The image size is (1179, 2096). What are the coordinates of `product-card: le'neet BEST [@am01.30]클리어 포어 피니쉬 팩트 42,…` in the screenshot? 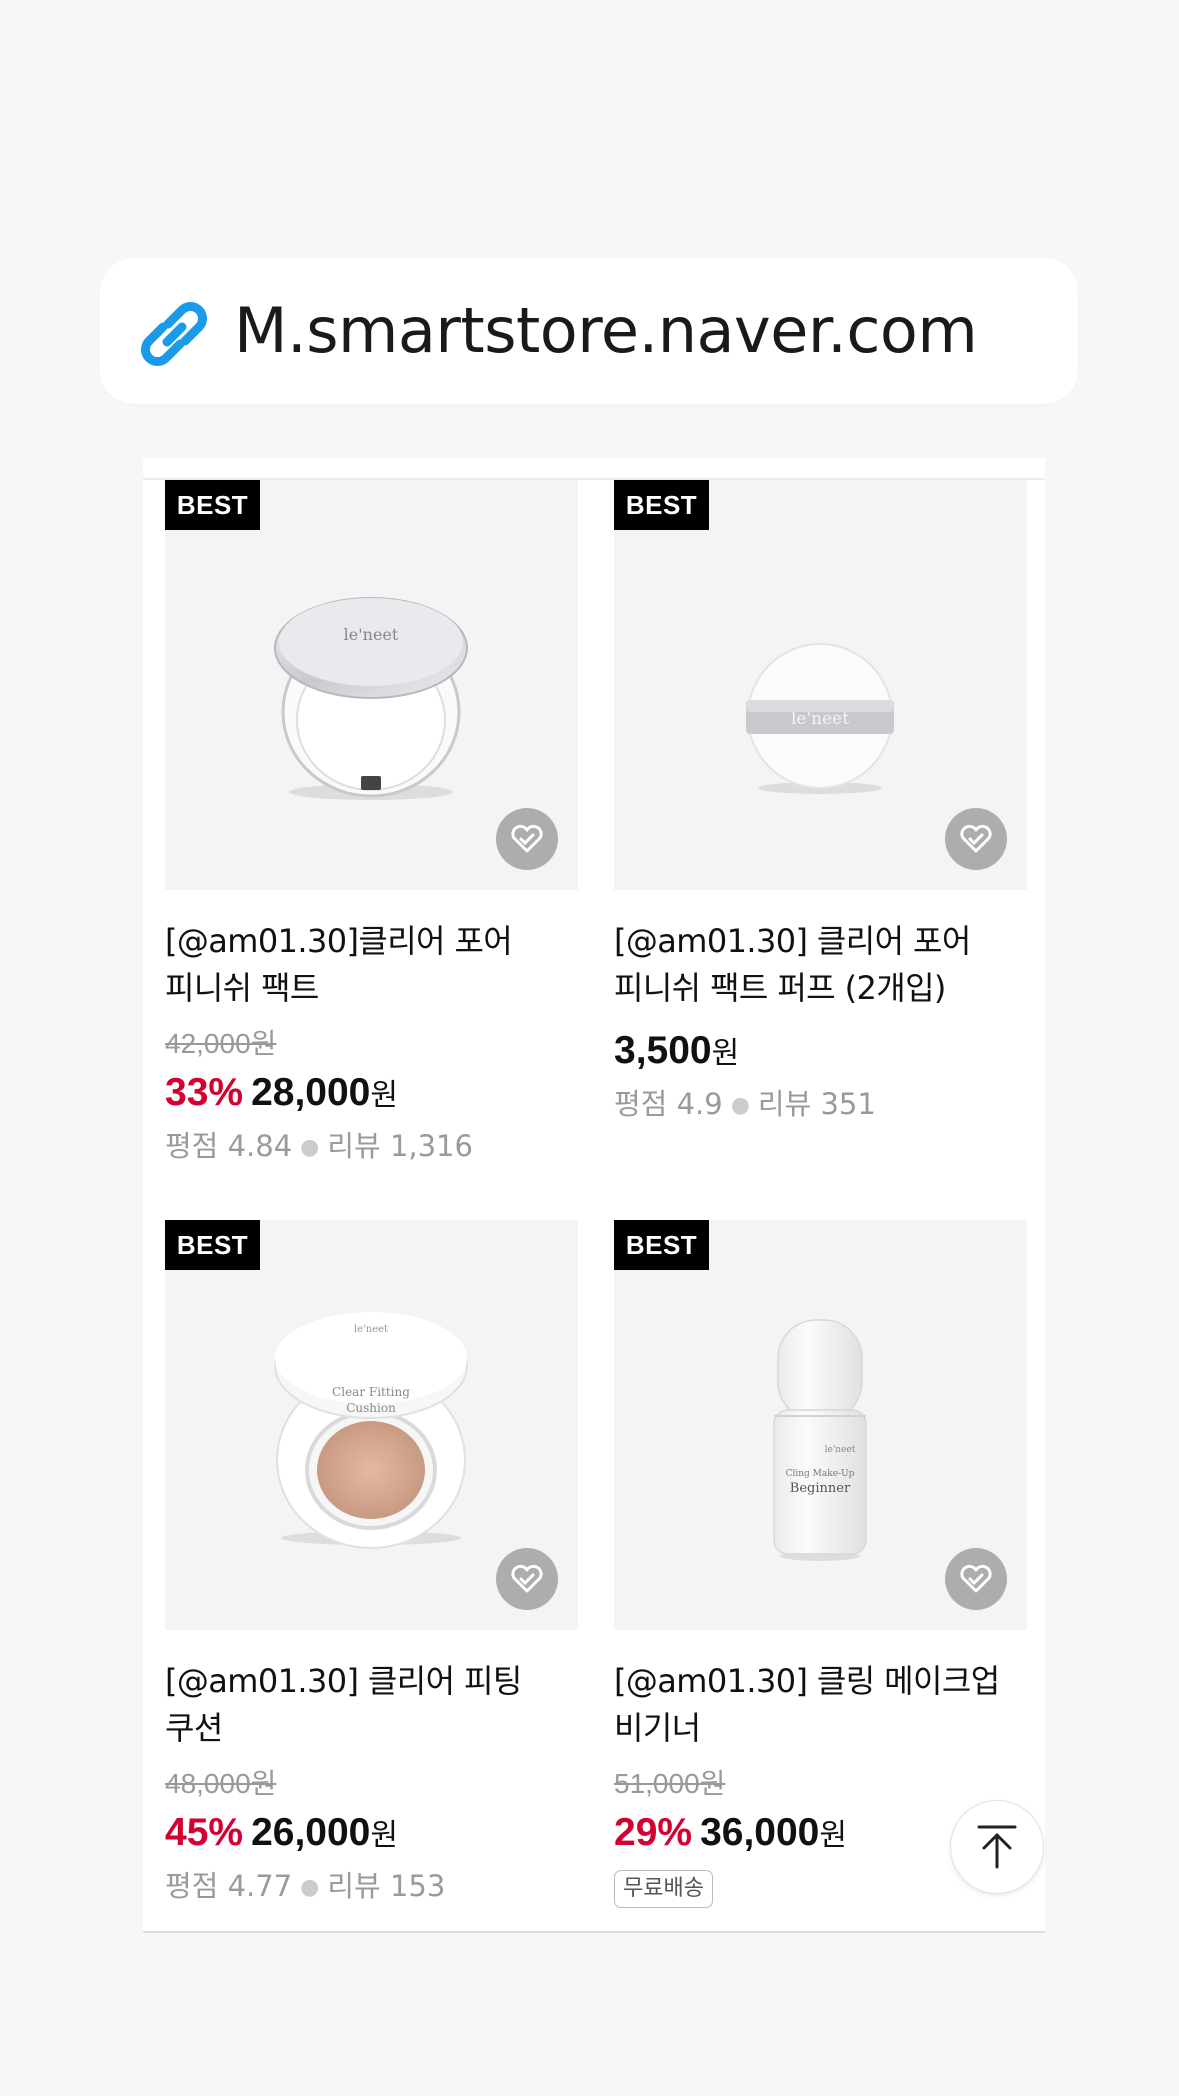 It's located at (371, 824).